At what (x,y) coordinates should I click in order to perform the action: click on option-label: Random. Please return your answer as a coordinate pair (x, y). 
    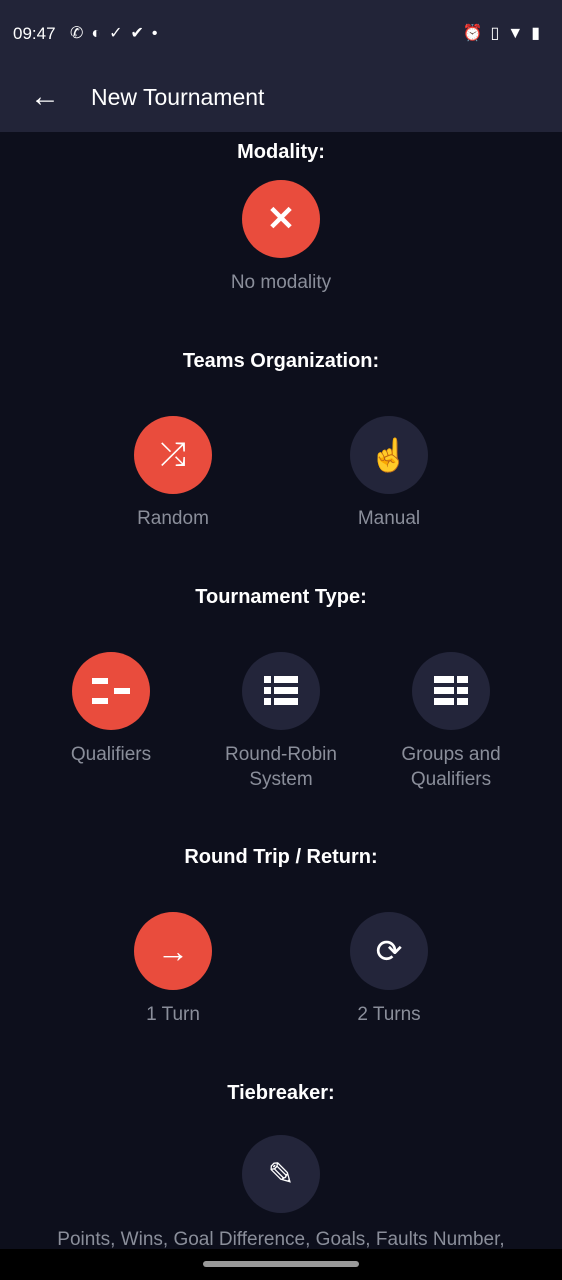
    Looking at the image, I should click on (173, 518).